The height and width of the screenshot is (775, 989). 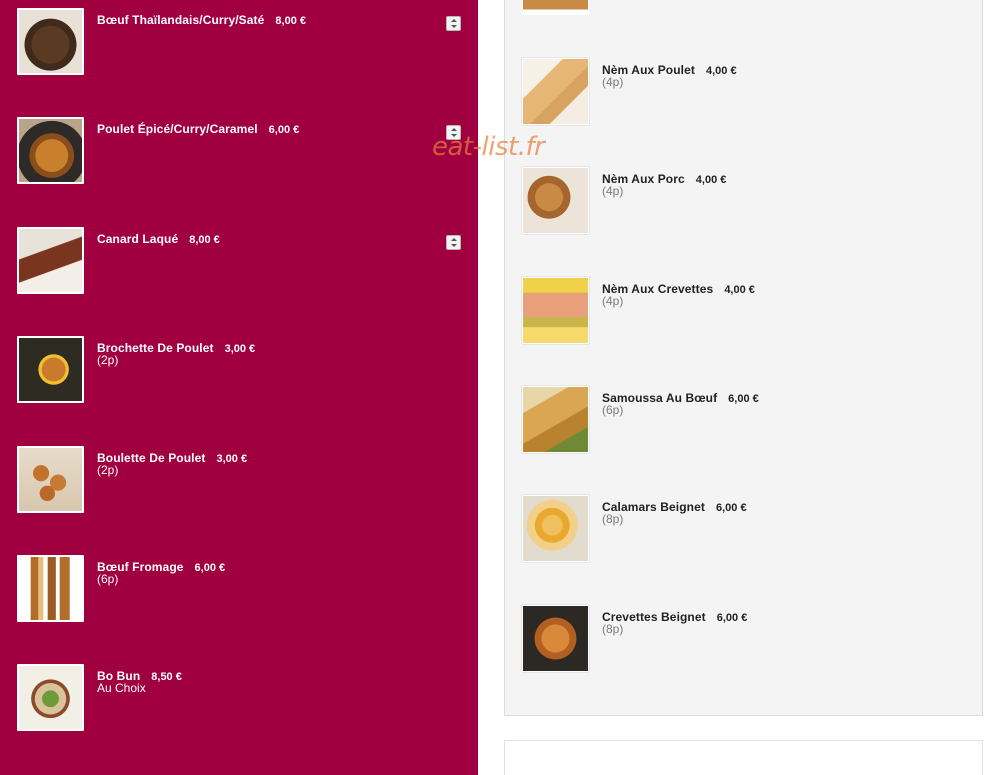 I want to click on menu-item-canard-laque: Canard Laqué 8,00 €, so click(x=242, y=261).